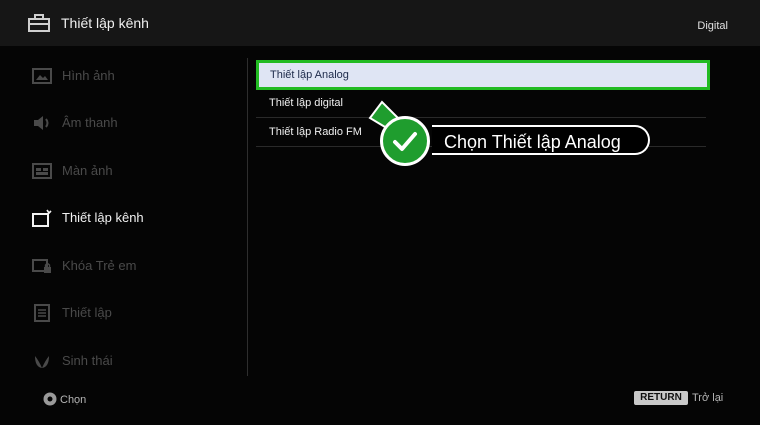 This screenshot has height=425, width=760. Describe the element at coordinates (87, 360) in the screenshot. I see `sidebar-item-label: Sinh thái` at that location.